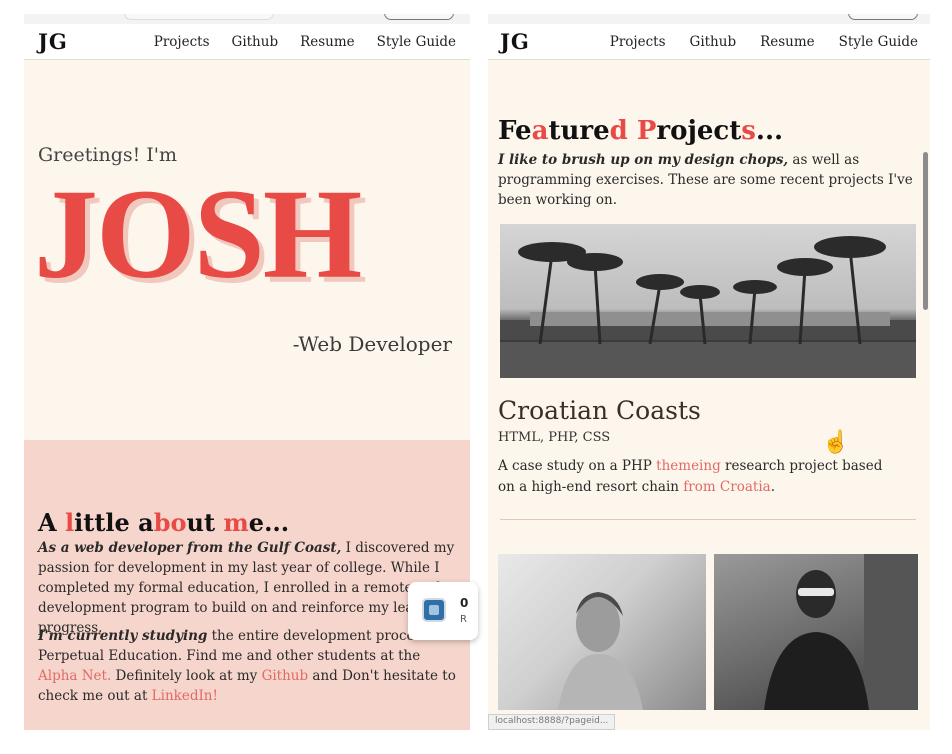 The width and height of the screenshot is (952, 754). What do you see at coordinates (464, 603) in the screenshot?
I see `notification-text: 0` at bounding box center [464, 603].